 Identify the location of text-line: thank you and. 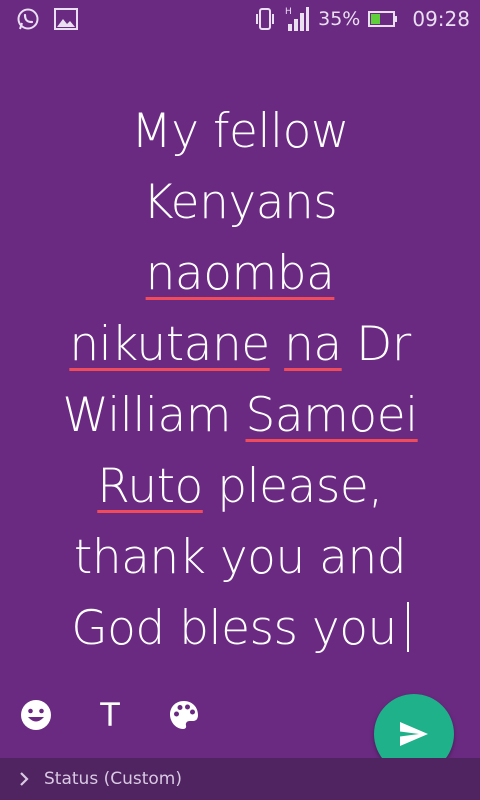
(240, 557).